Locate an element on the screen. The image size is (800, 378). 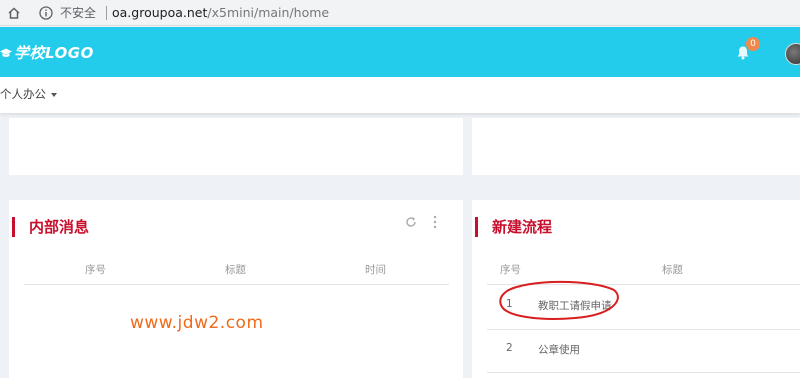
nav-bar: 个人办公 is located at coordinates (400, 95).